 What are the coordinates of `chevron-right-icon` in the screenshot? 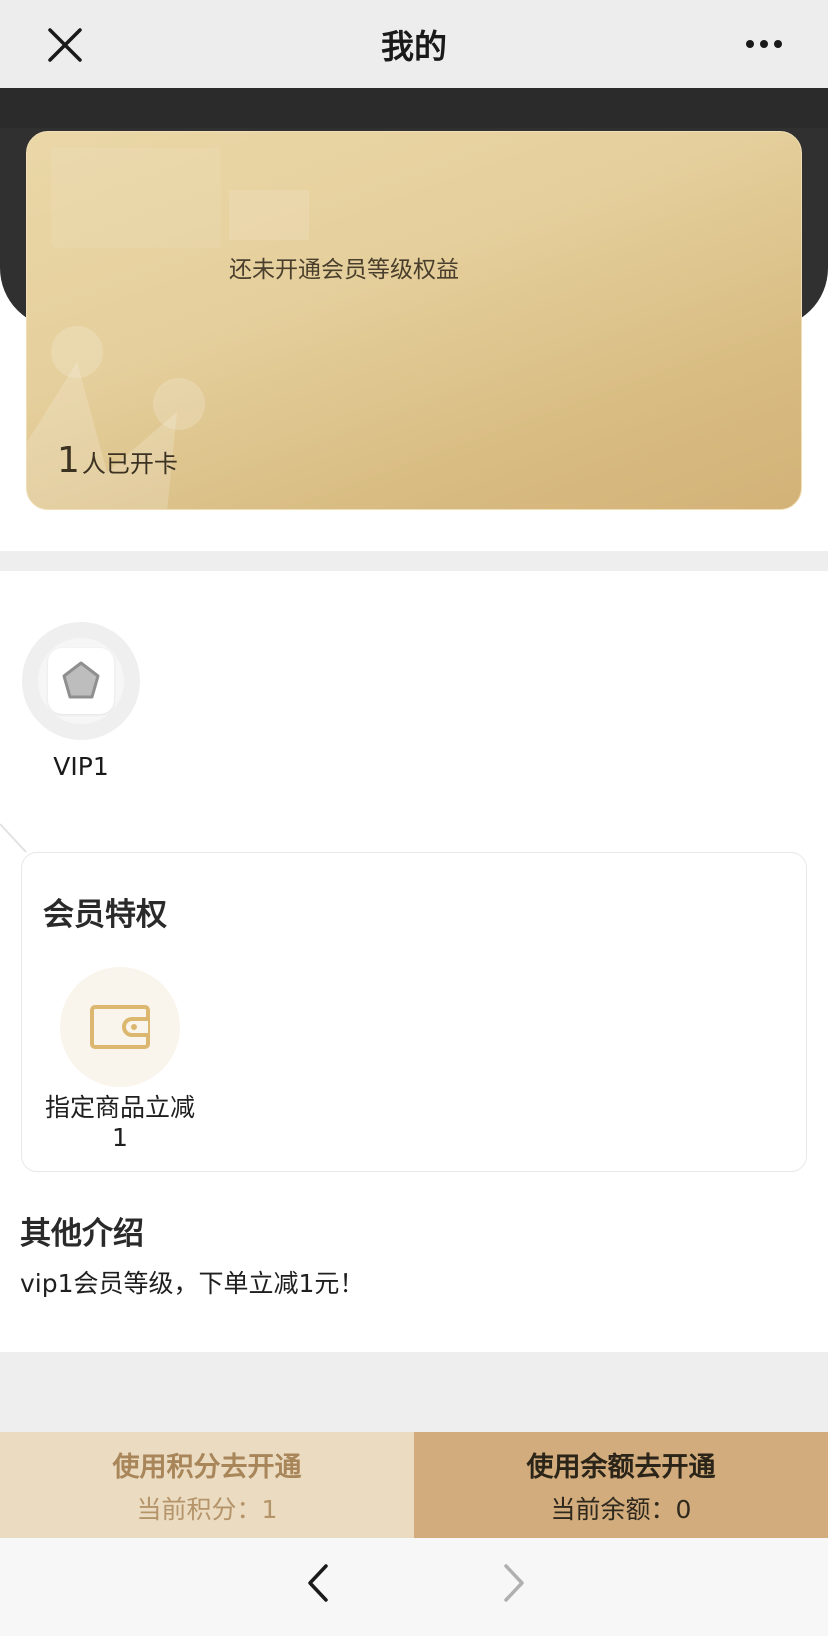 It's located at (514, 1583).